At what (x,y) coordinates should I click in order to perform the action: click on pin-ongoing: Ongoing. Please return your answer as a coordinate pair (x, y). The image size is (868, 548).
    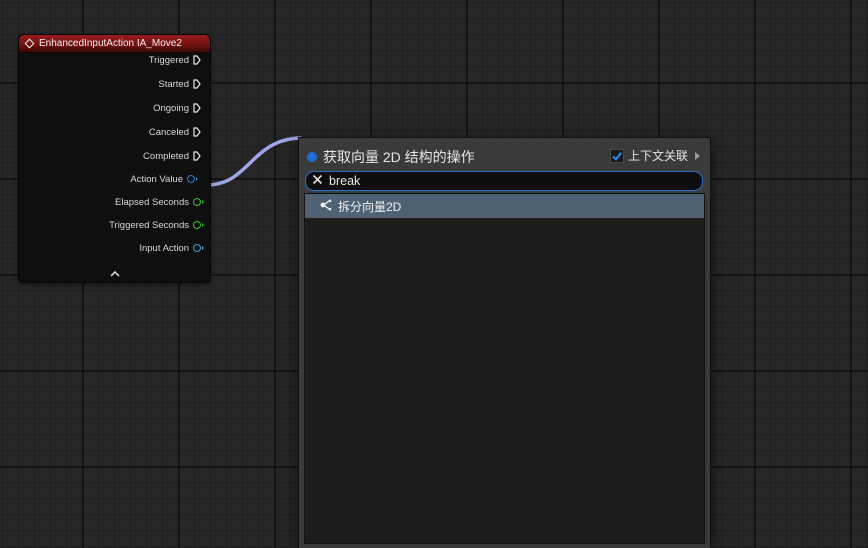
    Looking at the image, I should click on (177, 108).